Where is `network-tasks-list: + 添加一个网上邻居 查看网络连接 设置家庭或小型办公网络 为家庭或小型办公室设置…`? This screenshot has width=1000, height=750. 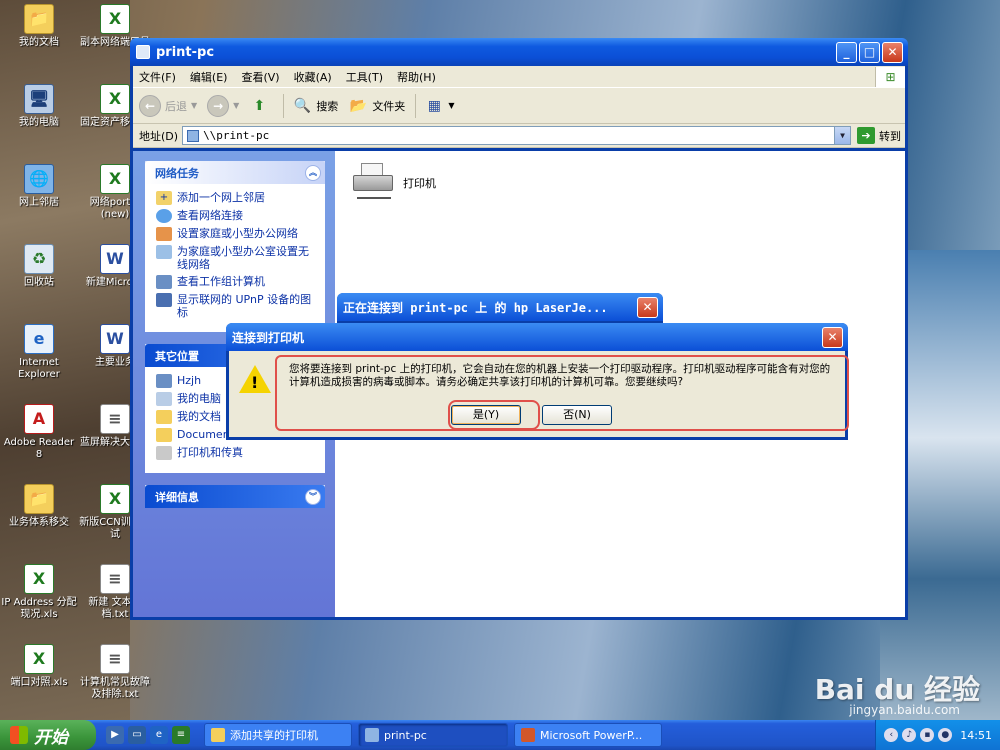 network-tasks-list: + 添加一个网上邻居 查看网络连接 设置家庭或小型办公网络 为家庭或小型办公室设置… is located at coordinates (235, 258).